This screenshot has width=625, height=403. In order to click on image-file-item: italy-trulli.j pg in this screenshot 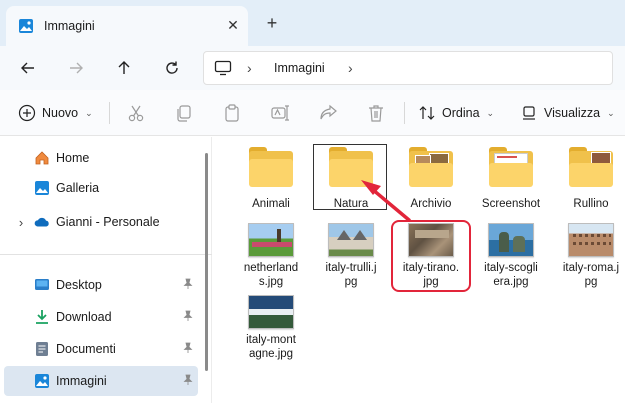, I will do `click(351, 256)`.